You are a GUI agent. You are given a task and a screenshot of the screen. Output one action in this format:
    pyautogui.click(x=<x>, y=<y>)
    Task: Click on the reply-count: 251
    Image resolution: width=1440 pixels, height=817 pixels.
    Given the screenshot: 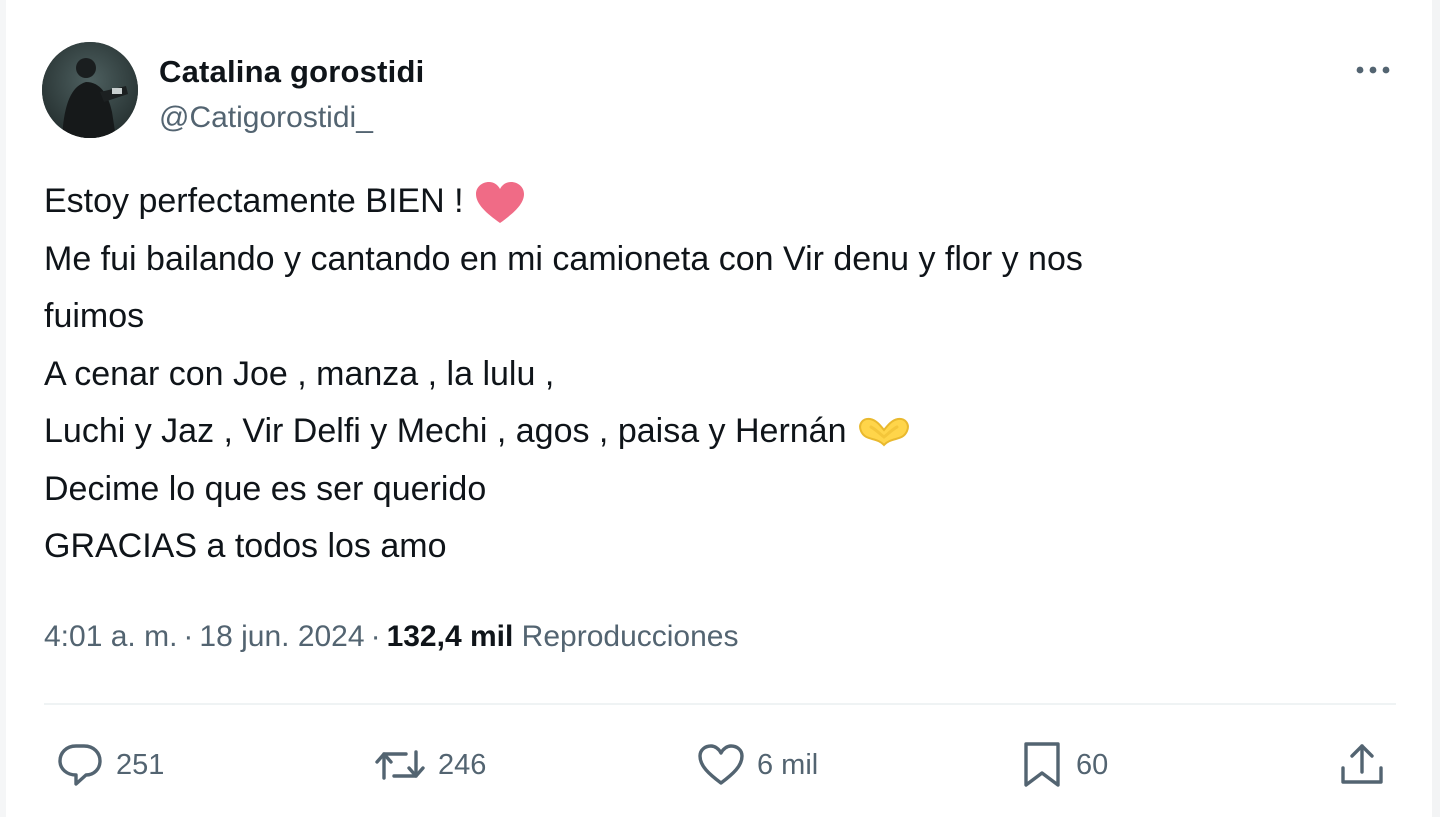 What is the action you would take?
    pyautogui.click(x=140, y=764)
    